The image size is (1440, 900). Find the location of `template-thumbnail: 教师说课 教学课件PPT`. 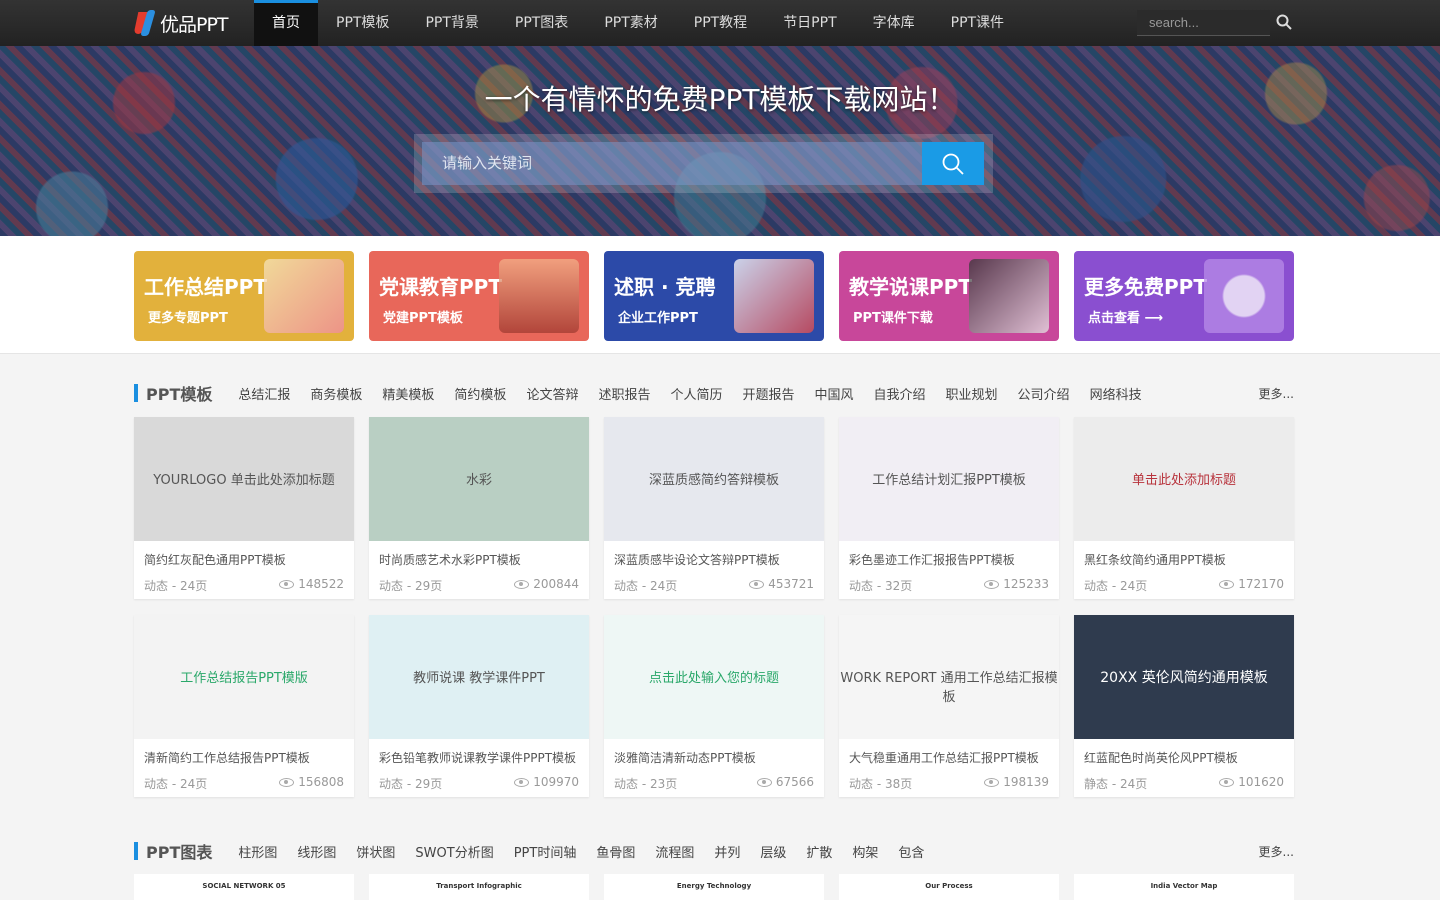

template-thumbnail: 教师说课 教学课件PPT is located at coordinates (479, 677).